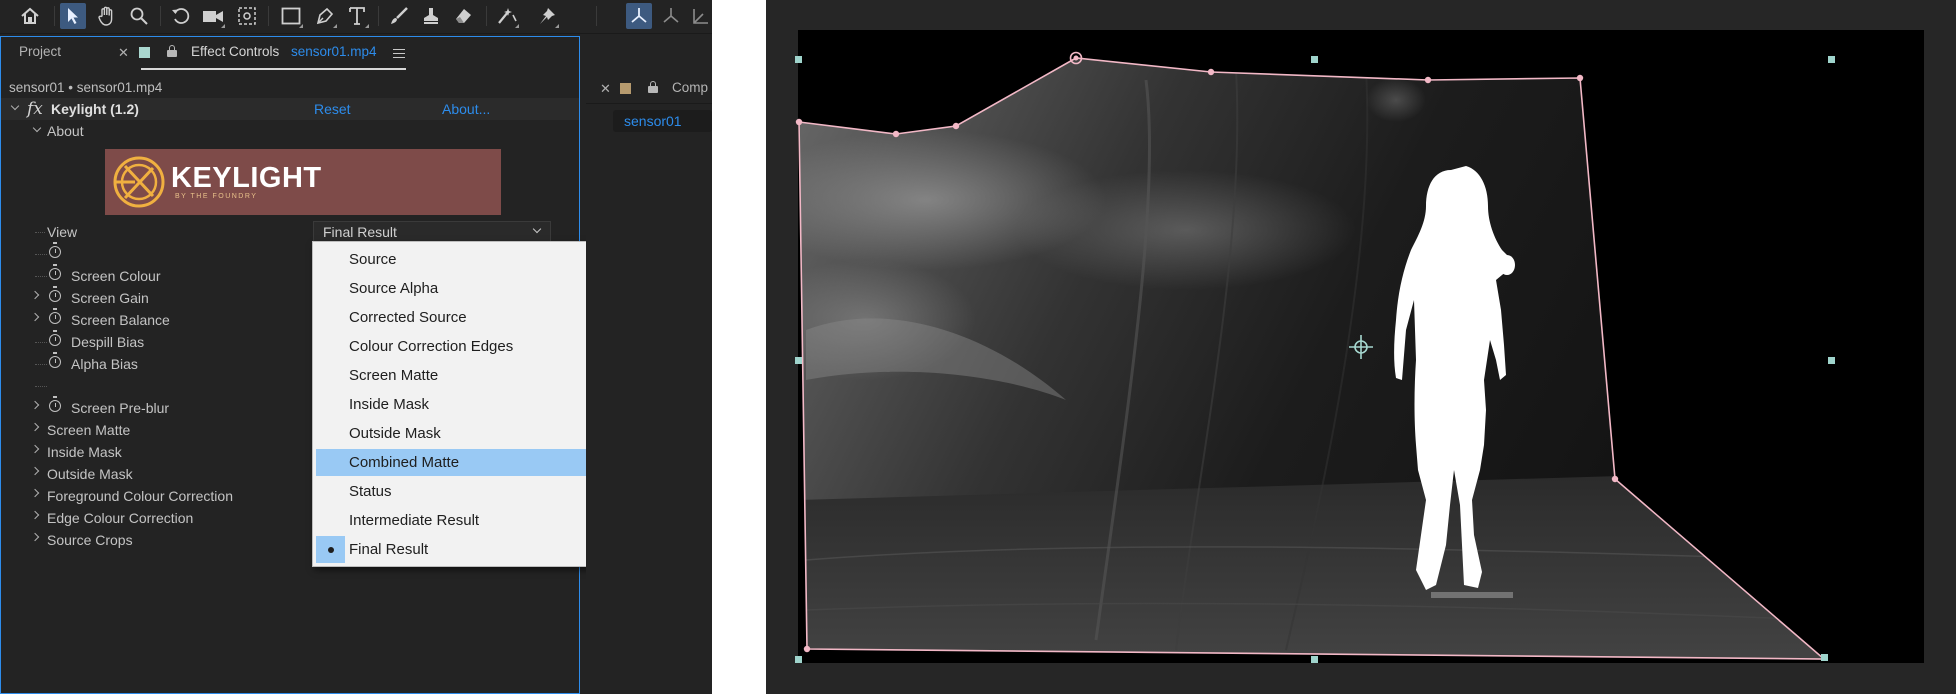 This screenshot has height=694, width=1956. What do you see at coordinates (671, 16) in the screenshot?
I see `axis-world-icon` at bounding box center [671, 16].